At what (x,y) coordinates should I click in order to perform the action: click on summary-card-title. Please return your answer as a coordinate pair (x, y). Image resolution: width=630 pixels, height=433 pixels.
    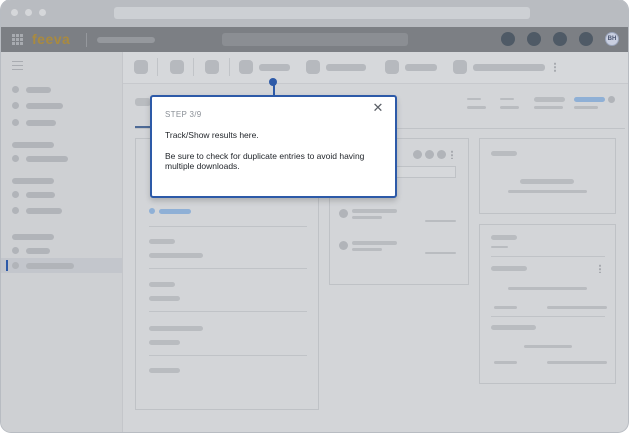
    Looking at the image, I should click on (504, 153).